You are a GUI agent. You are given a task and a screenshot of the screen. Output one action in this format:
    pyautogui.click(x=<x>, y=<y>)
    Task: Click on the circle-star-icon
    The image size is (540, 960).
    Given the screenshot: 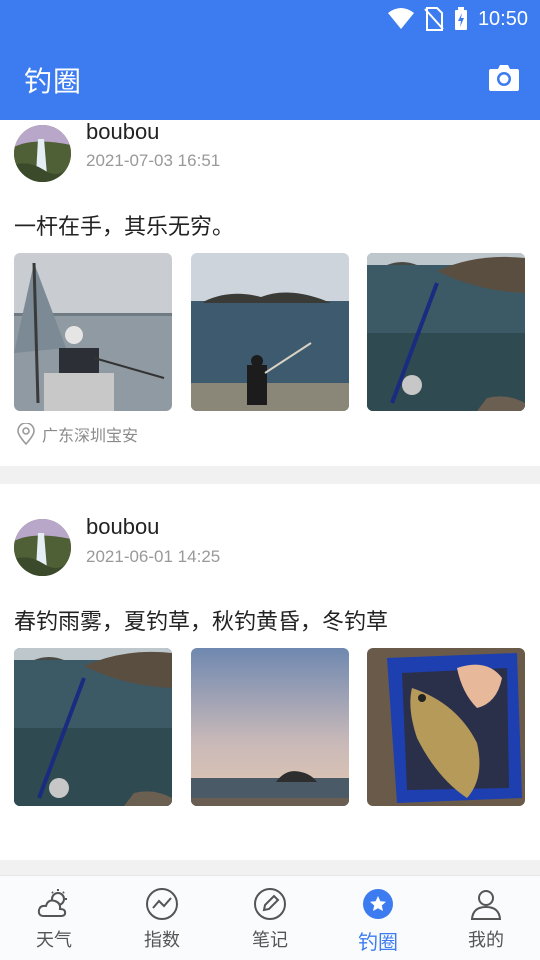 What is the action you would take?
    pyautogui.click(x=378, y=904)
    